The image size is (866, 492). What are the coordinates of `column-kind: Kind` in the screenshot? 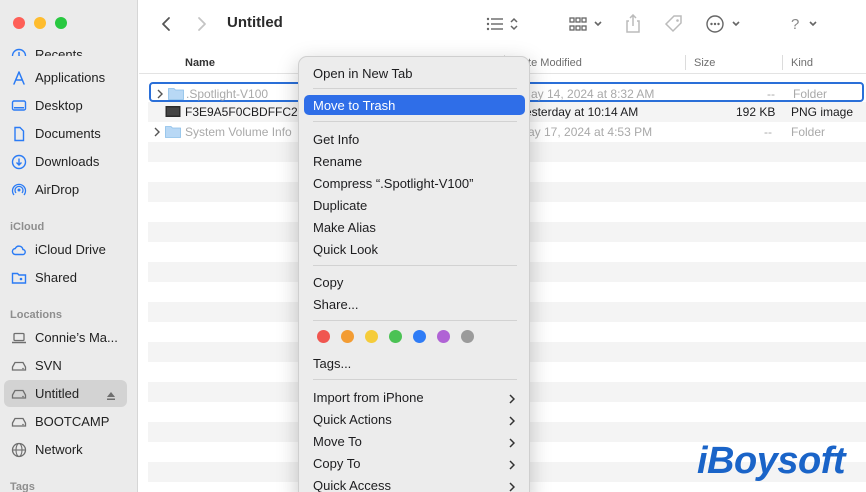 It's located at (802, 63).